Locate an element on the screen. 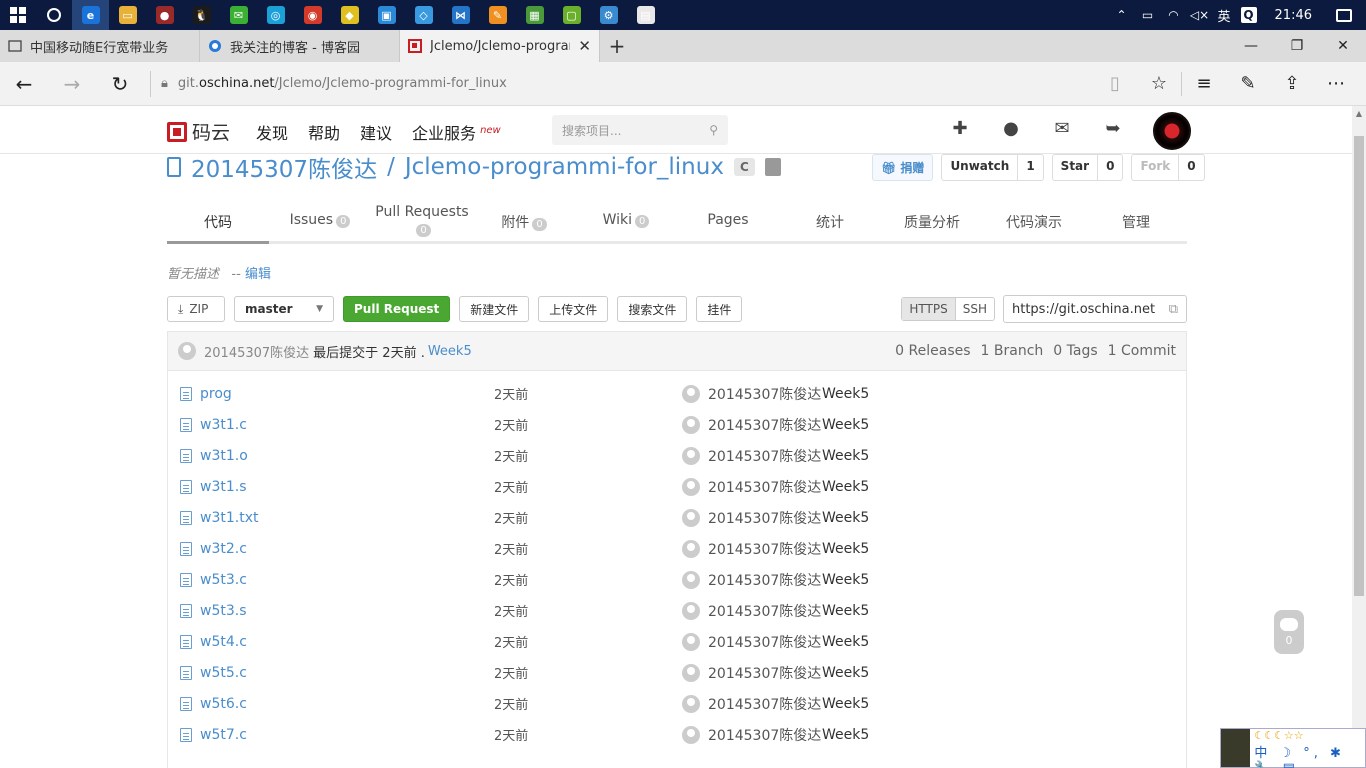 Image resolution: width=1366 pixels, height=768 pixels. tab-demo: 代码演示 is located at coordinates (1034, 221).